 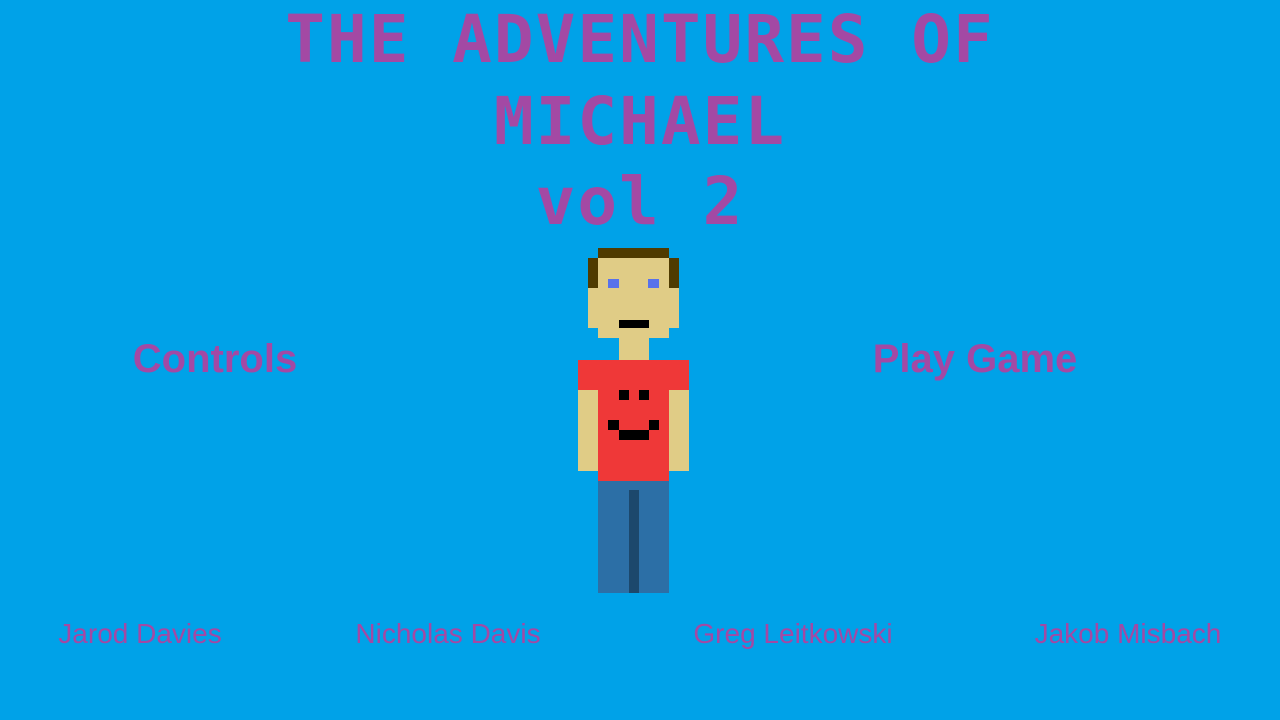 I want to click on shirt-smiley-mouth-left, so click(x=613, y=425).